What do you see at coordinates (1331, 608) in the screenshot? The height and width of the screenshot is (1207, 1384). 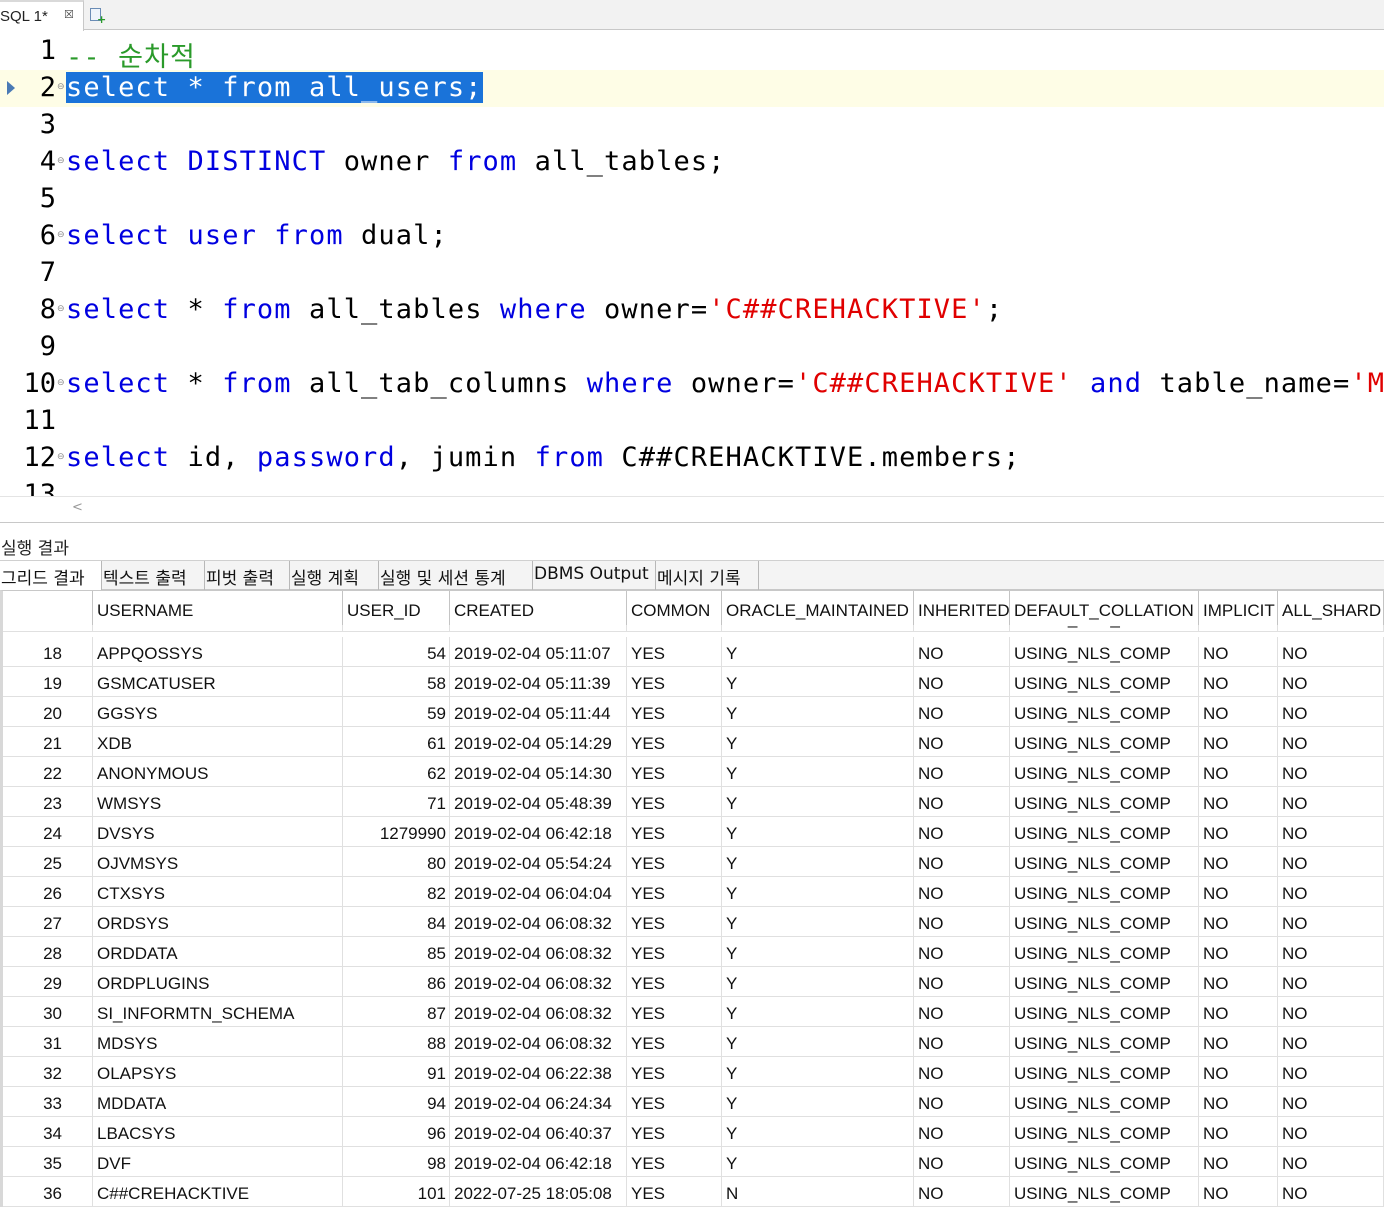 I see `column-header-all-shard: ALL_SHARD` at bounding box center [1331, 608].